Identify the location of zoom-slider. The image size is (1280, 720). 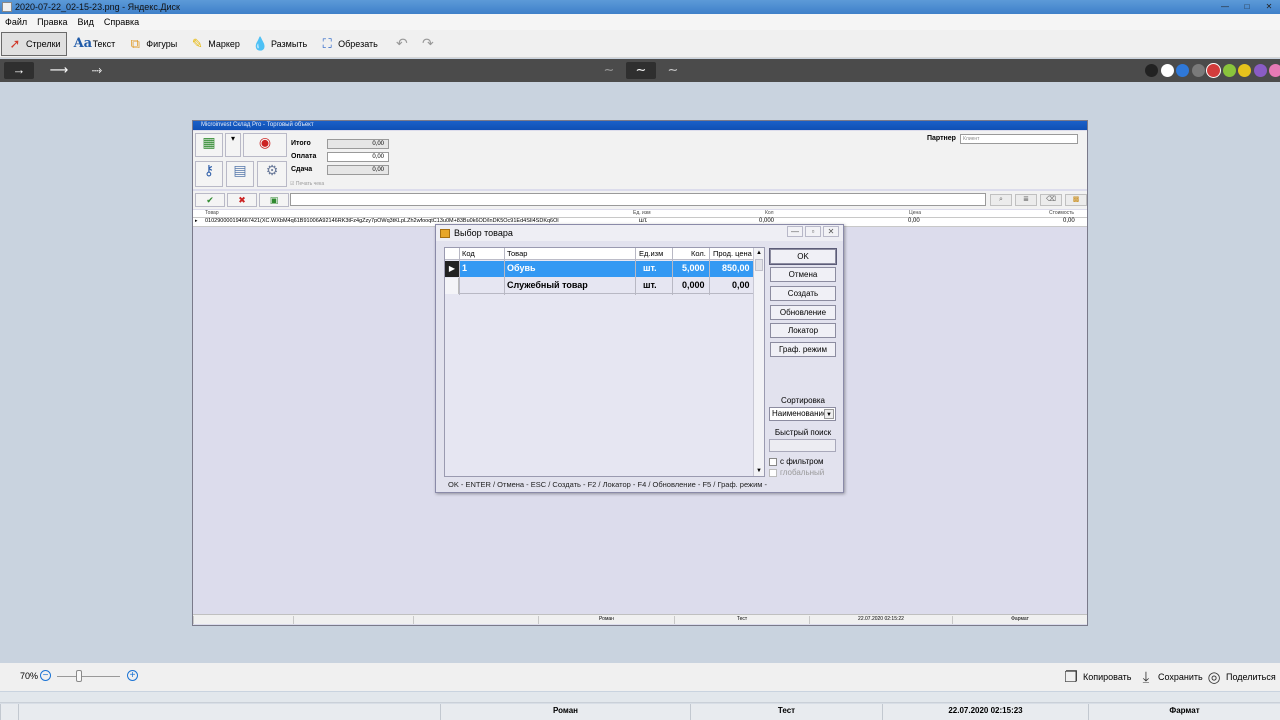
(88, 676).